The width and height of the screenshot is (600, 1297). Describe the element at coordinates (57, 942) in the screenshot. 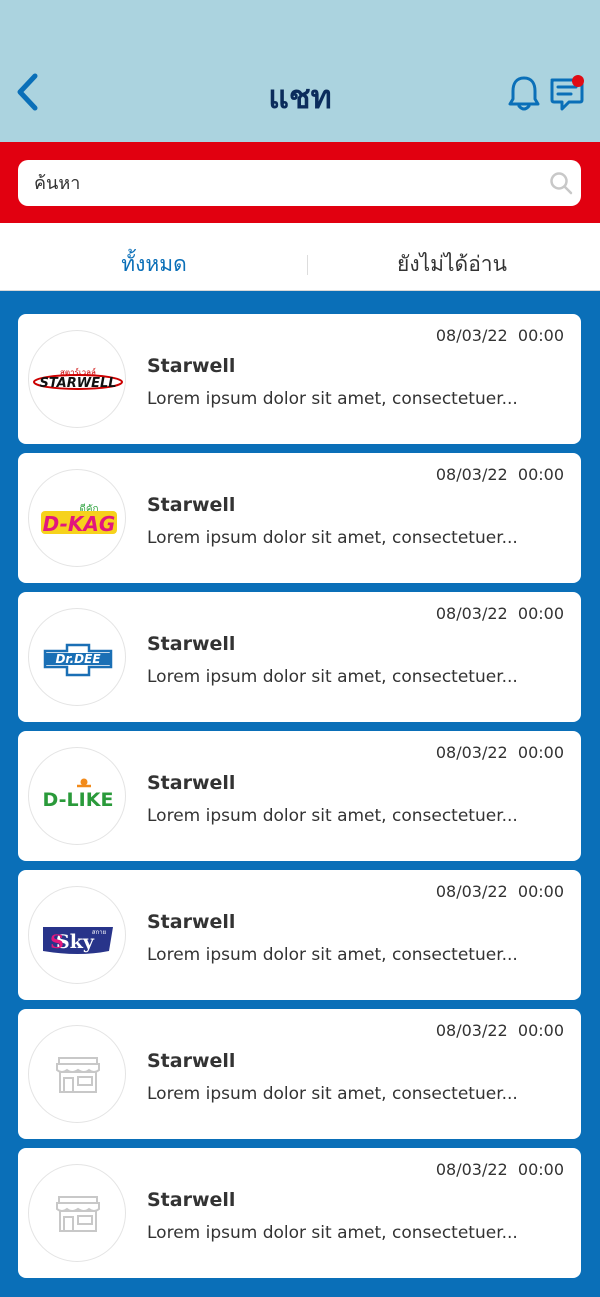

I see `svg-text: S` at that location.